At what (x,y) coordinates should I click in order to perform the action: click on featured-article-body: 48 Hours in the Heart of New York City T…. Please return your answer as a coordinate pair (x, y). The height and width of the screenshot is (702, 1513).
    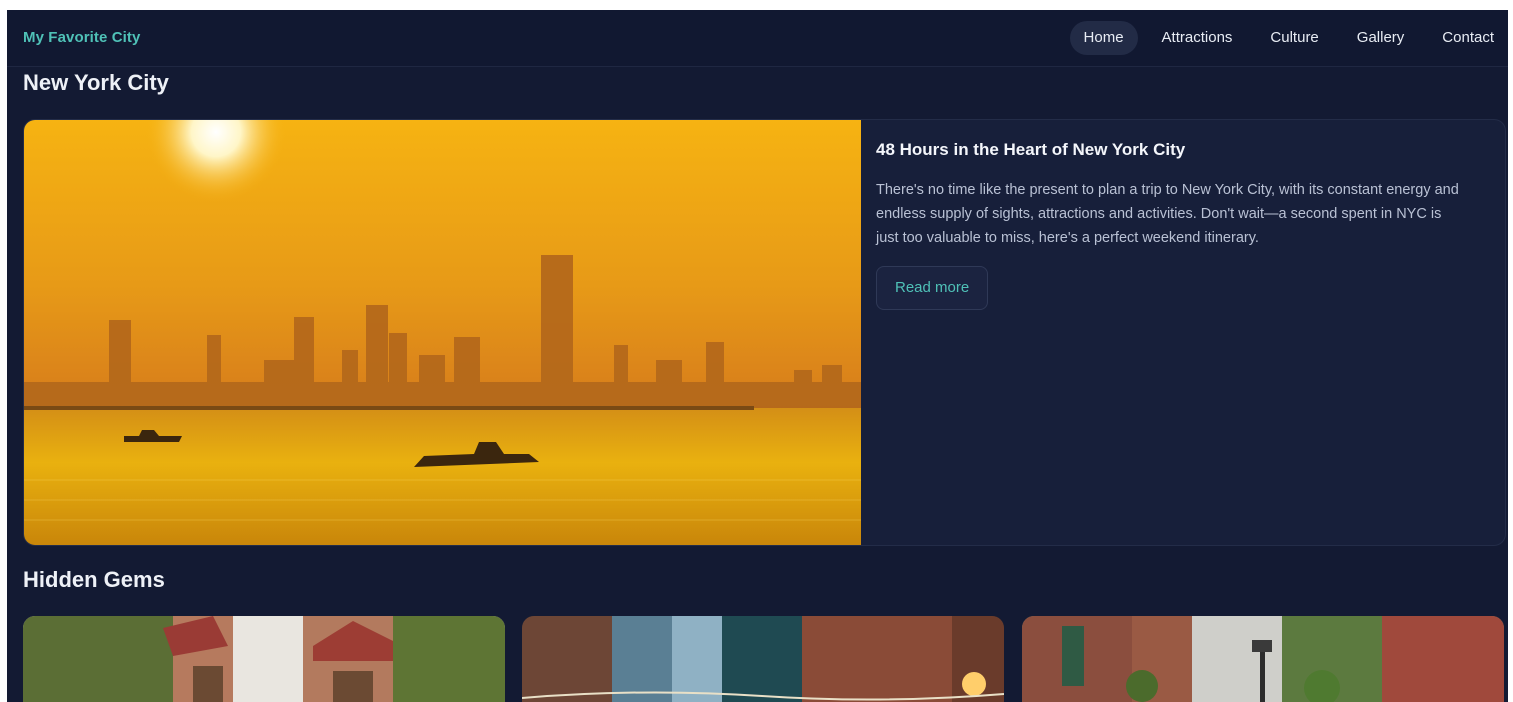
    Looking at the image, I should click on (1176, 225).